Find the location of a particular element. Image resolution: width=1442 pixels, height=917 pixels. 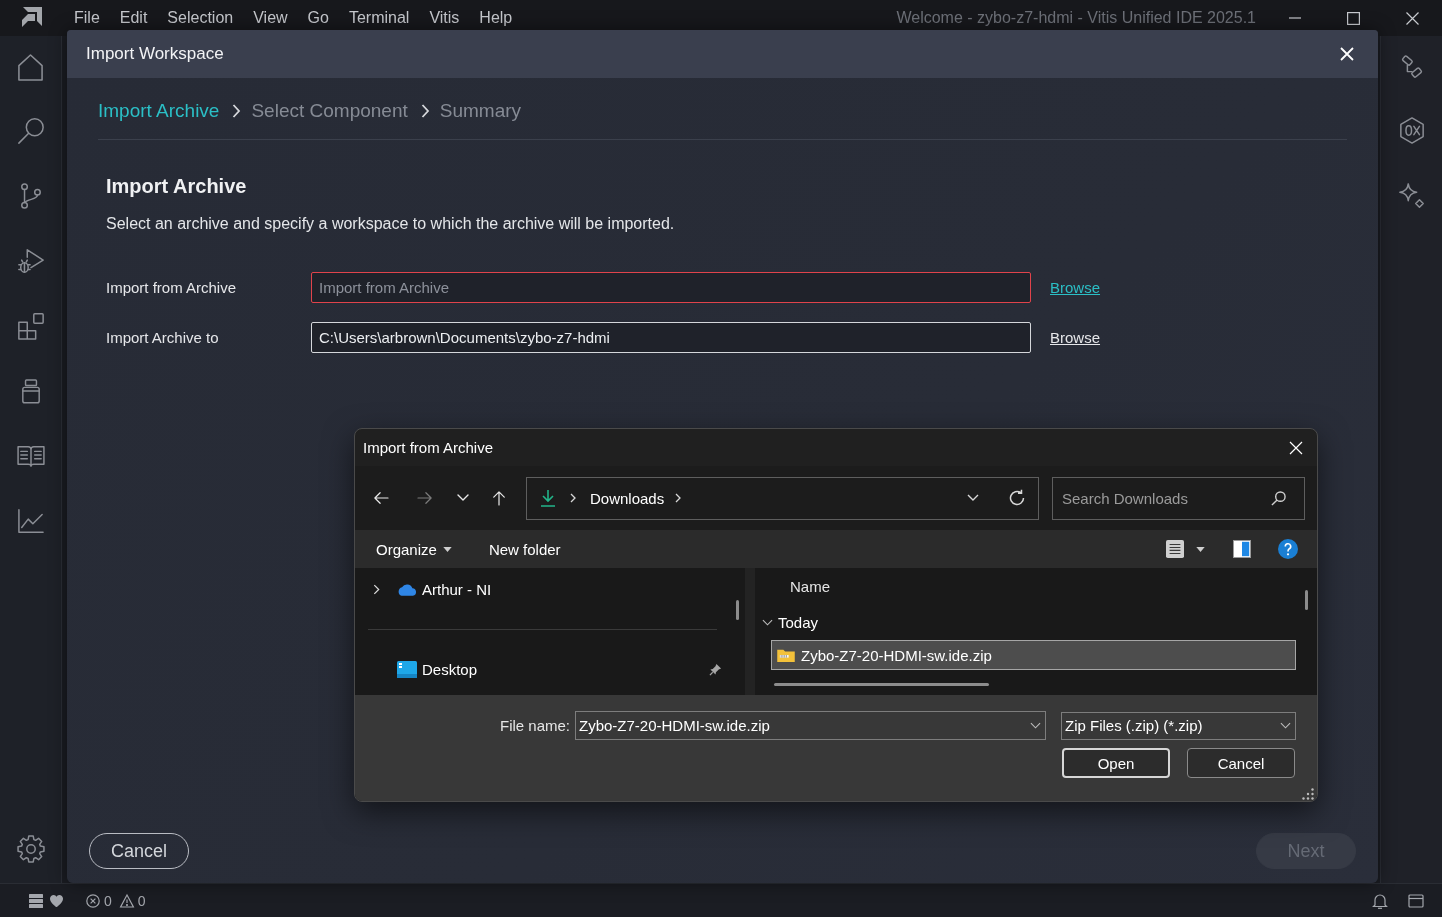

path-field: Import from Archive is located at coordinates (671, 287).